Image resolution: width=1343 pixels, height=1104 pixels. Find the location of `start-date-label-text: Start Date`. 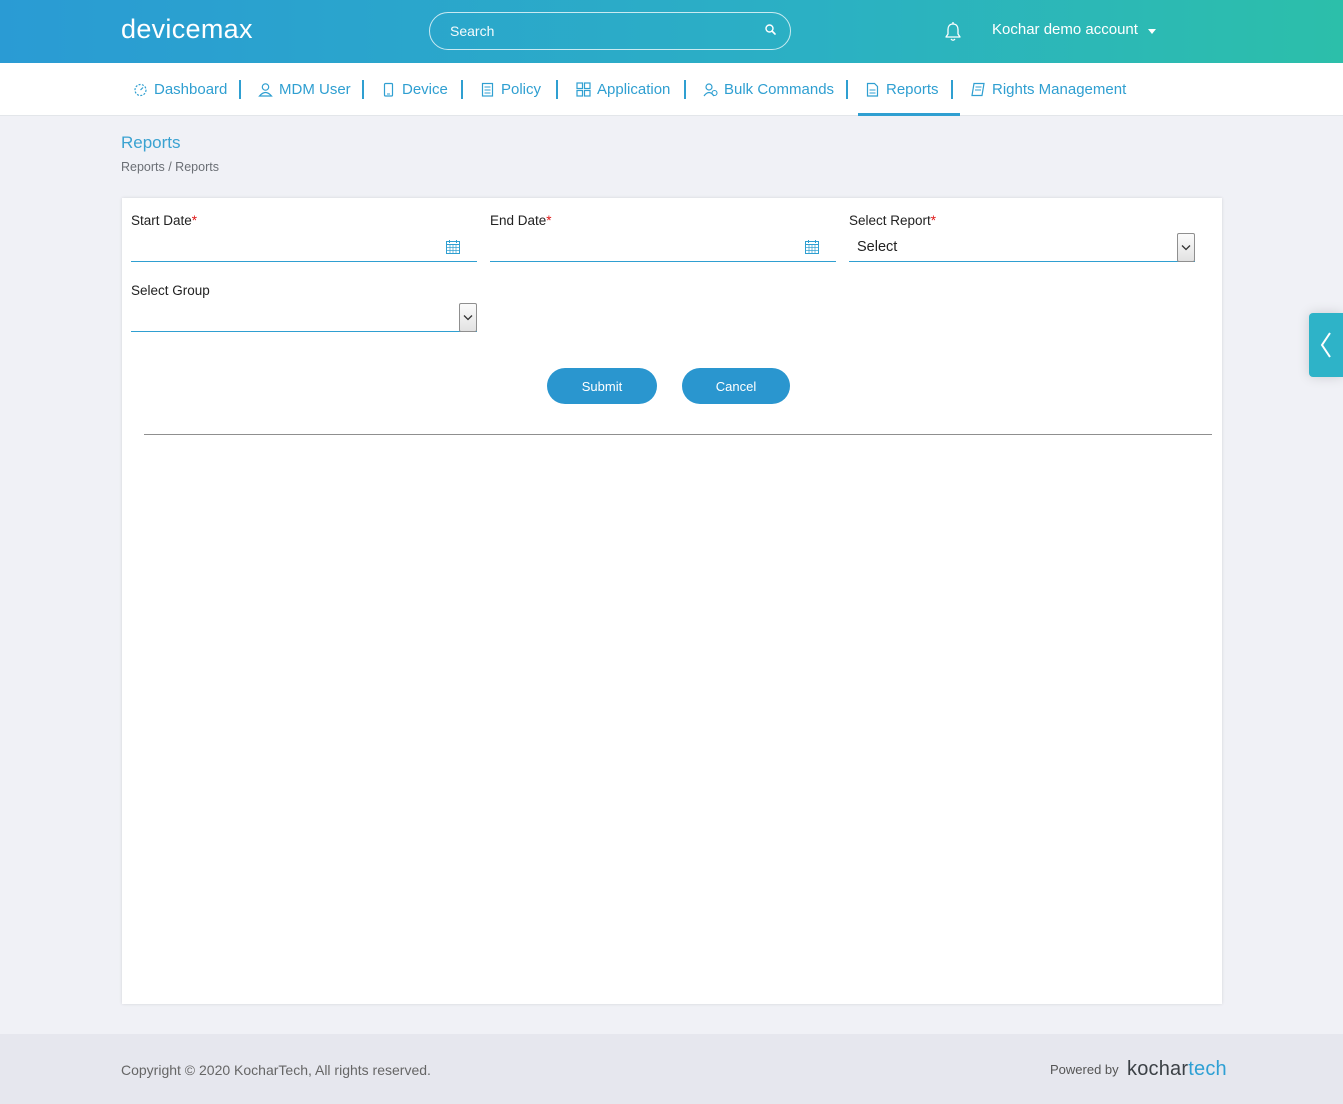

start-date-label-text: Start Date is located at coordinates (161, 220).